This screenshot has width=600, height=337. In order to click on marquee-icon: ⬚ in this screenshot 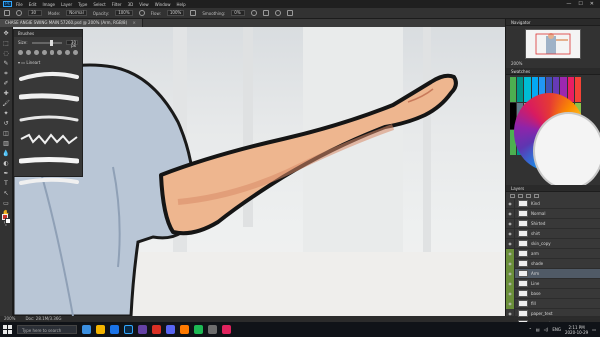, I will do `click(6, 44)`.